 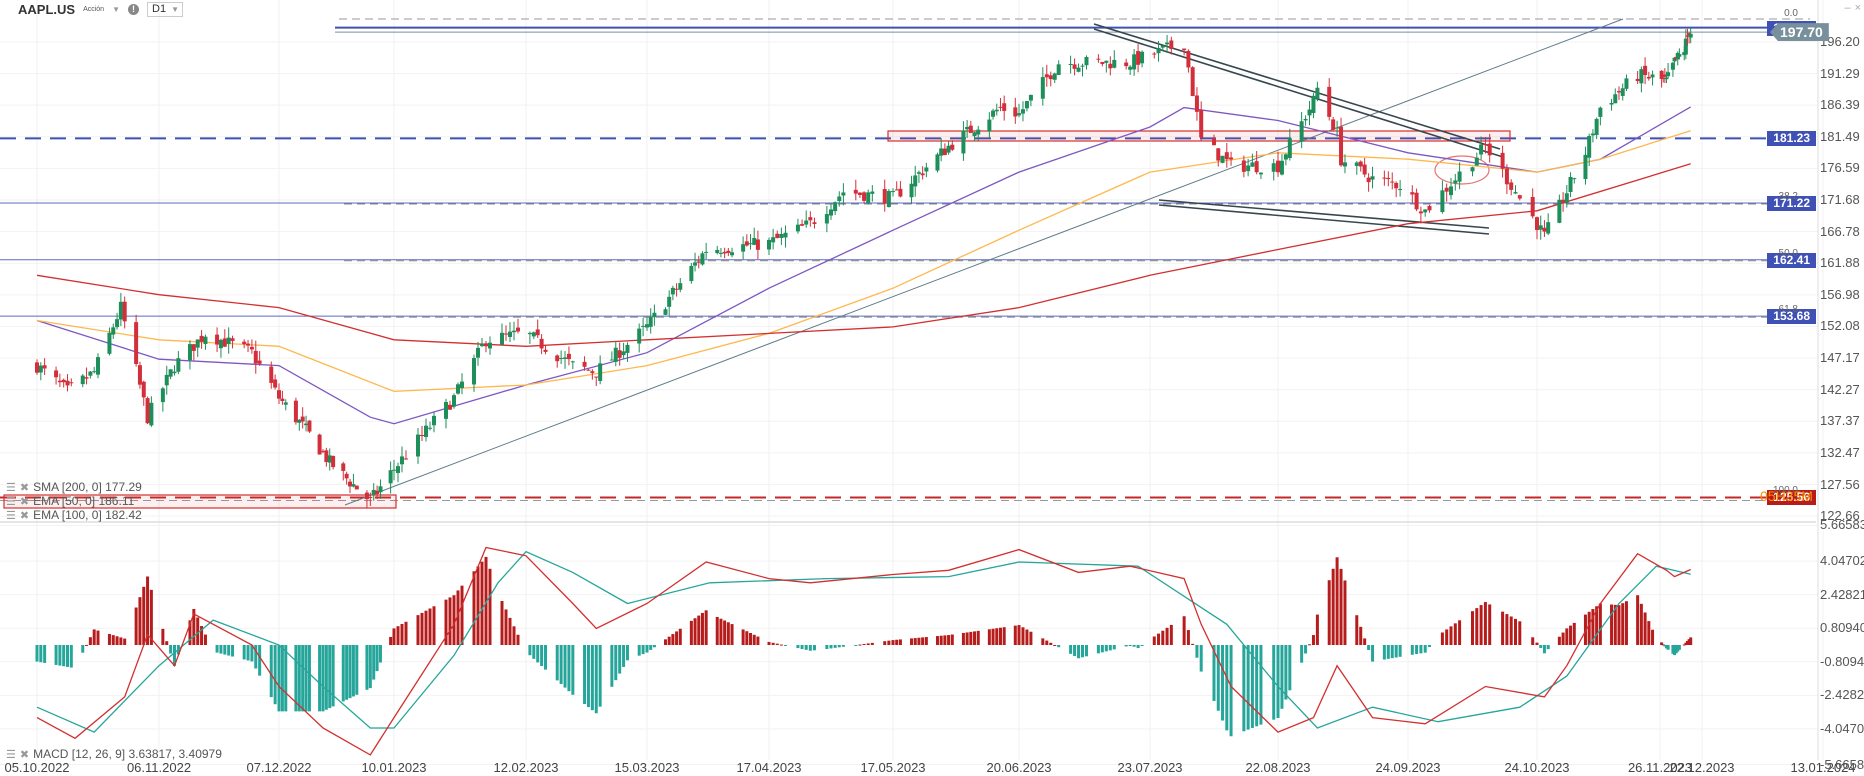 What do you see at coordinates (1199, 136) in the screenshot?
I see `resistance-zone` at bounding box center [1199, 136].